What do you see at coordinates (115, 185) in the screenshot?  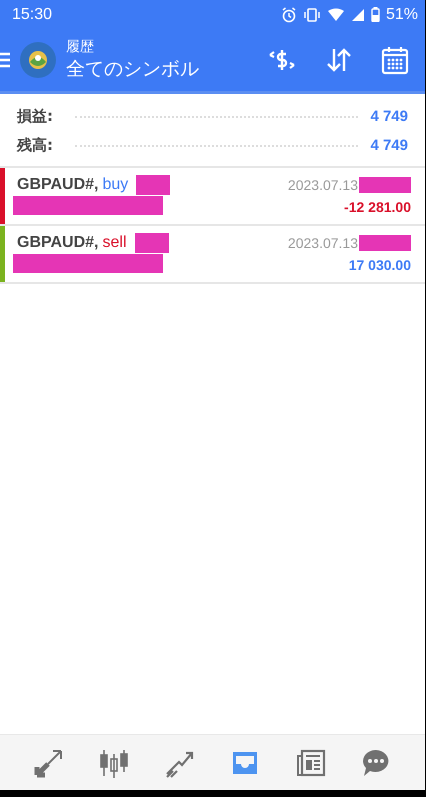 I see `deal-side: buy` at bounding box center [115, 185].